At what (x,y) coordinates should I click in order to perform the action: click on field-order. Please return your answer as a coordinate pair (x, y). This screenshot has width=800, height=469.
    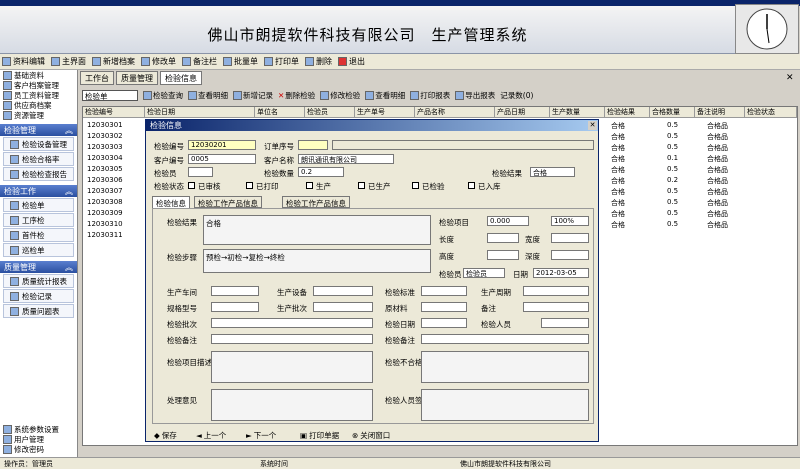
    Looking at the image, I should click on (313, 145).